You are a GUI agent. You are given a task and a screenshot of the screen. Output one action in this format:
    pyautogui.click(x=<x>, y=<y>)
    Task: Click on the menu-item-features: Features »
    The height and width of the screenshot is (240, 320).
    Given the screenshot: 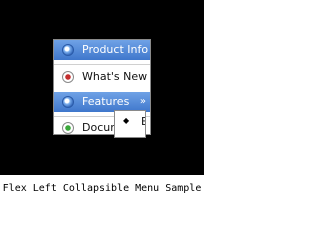 What is the action you would take?
    pyautogui.click(x=102, y=102)
    